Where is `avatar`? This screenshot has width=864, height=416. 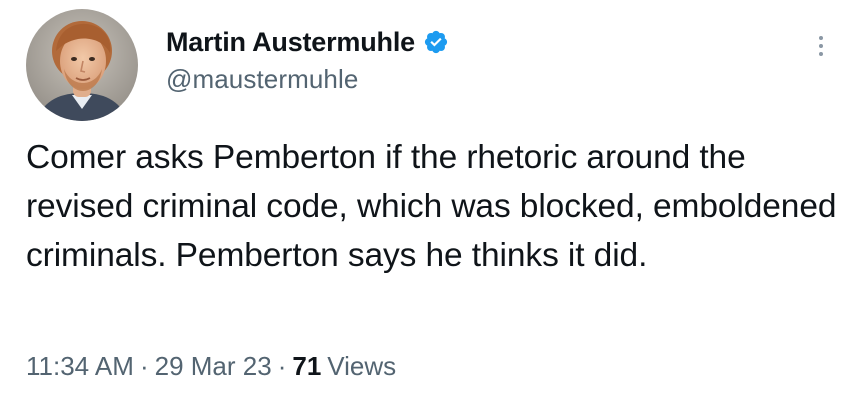
avatar is located at coordinates (82, 65).